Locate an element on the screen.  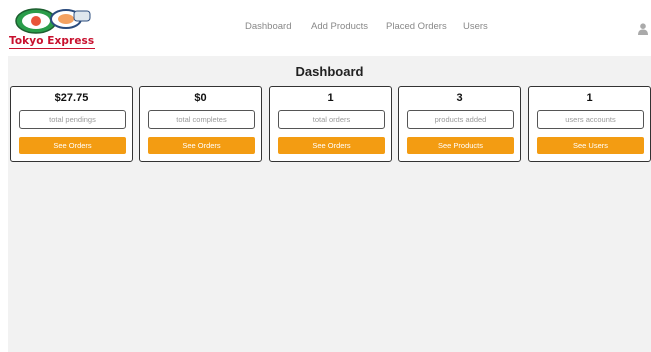
stat-card-total-pendings: $27.75 total pendings See Orders is located at coordinates (71, 124).